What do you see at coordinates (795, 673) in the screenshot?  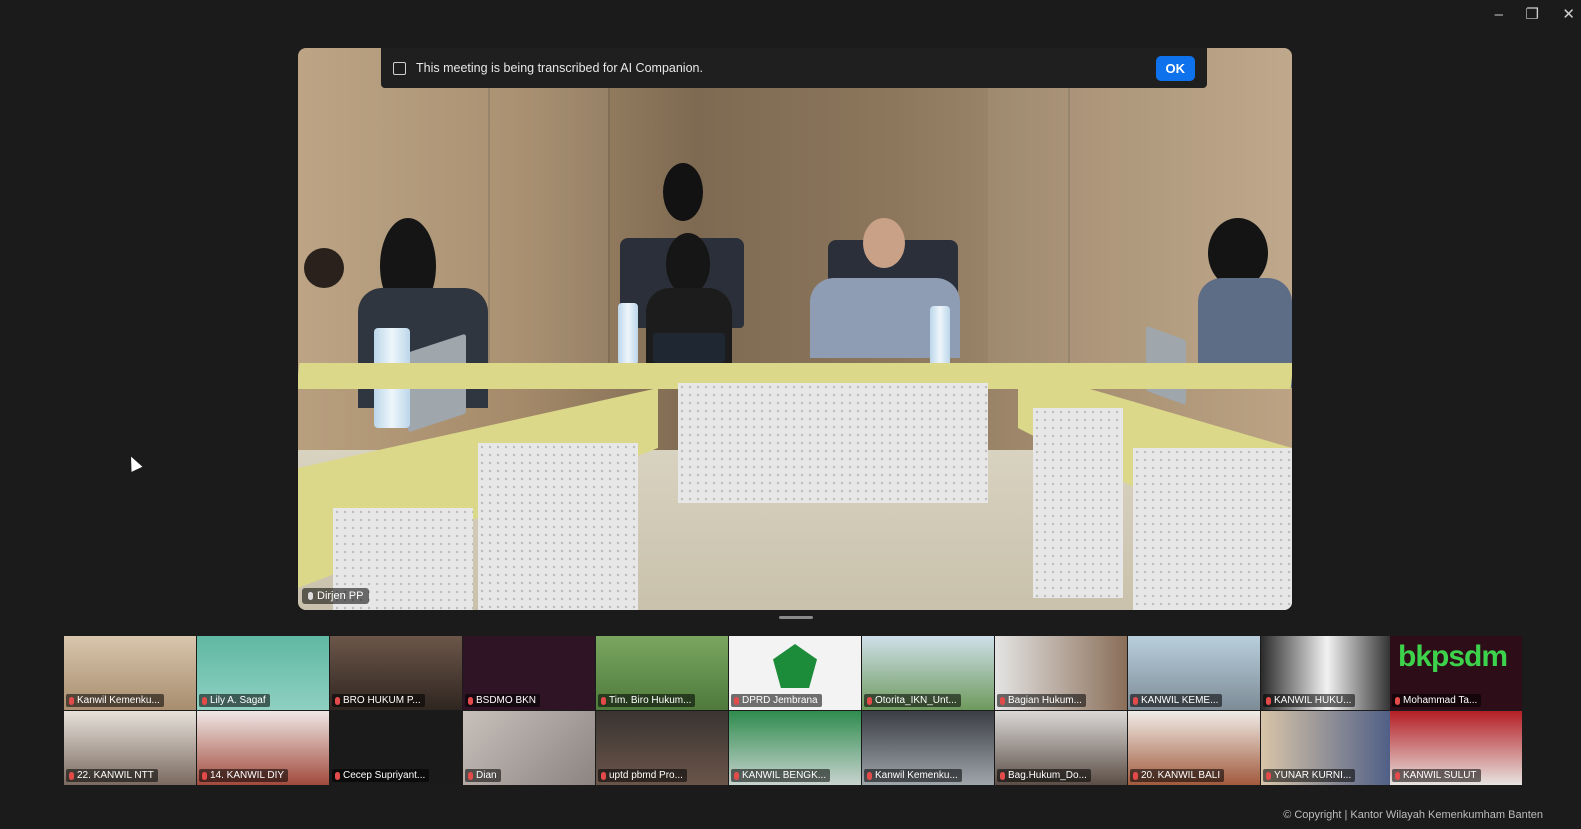 I see `participant-tile: DPRD Jembrana` at bounding box center [795, 673].